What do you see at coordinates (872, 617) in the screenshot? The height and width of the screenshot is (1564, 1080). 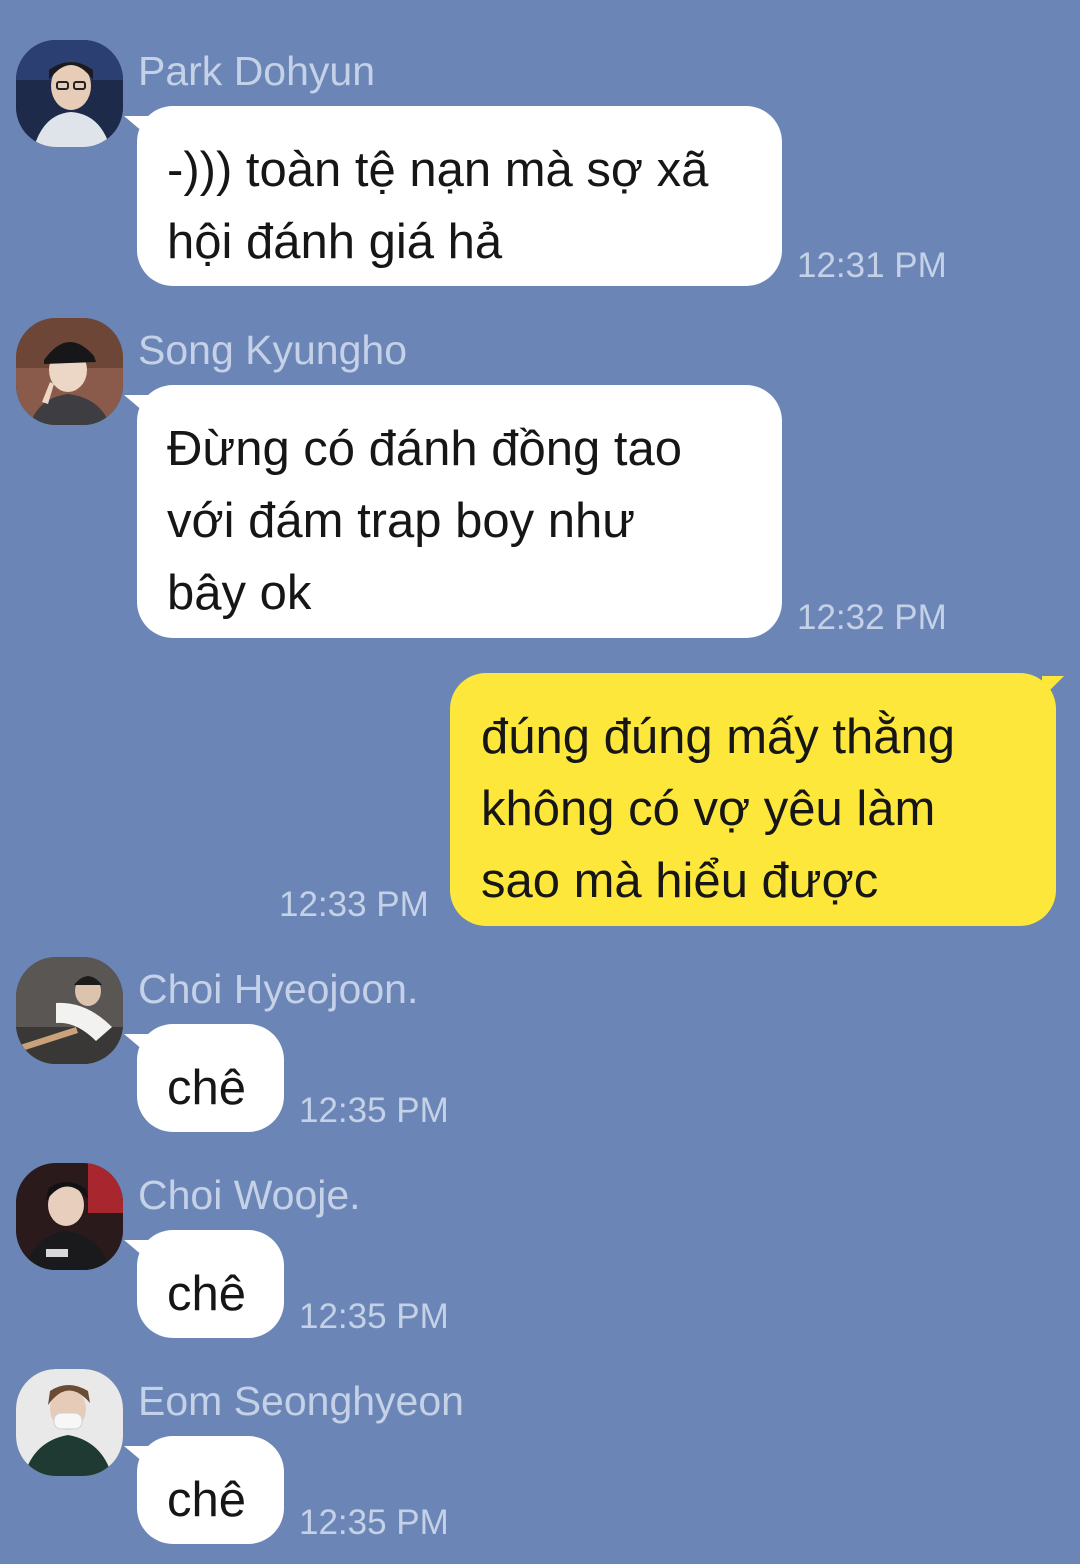 I see `message-time: 12:32 PM` at bounding box center [872, 617].